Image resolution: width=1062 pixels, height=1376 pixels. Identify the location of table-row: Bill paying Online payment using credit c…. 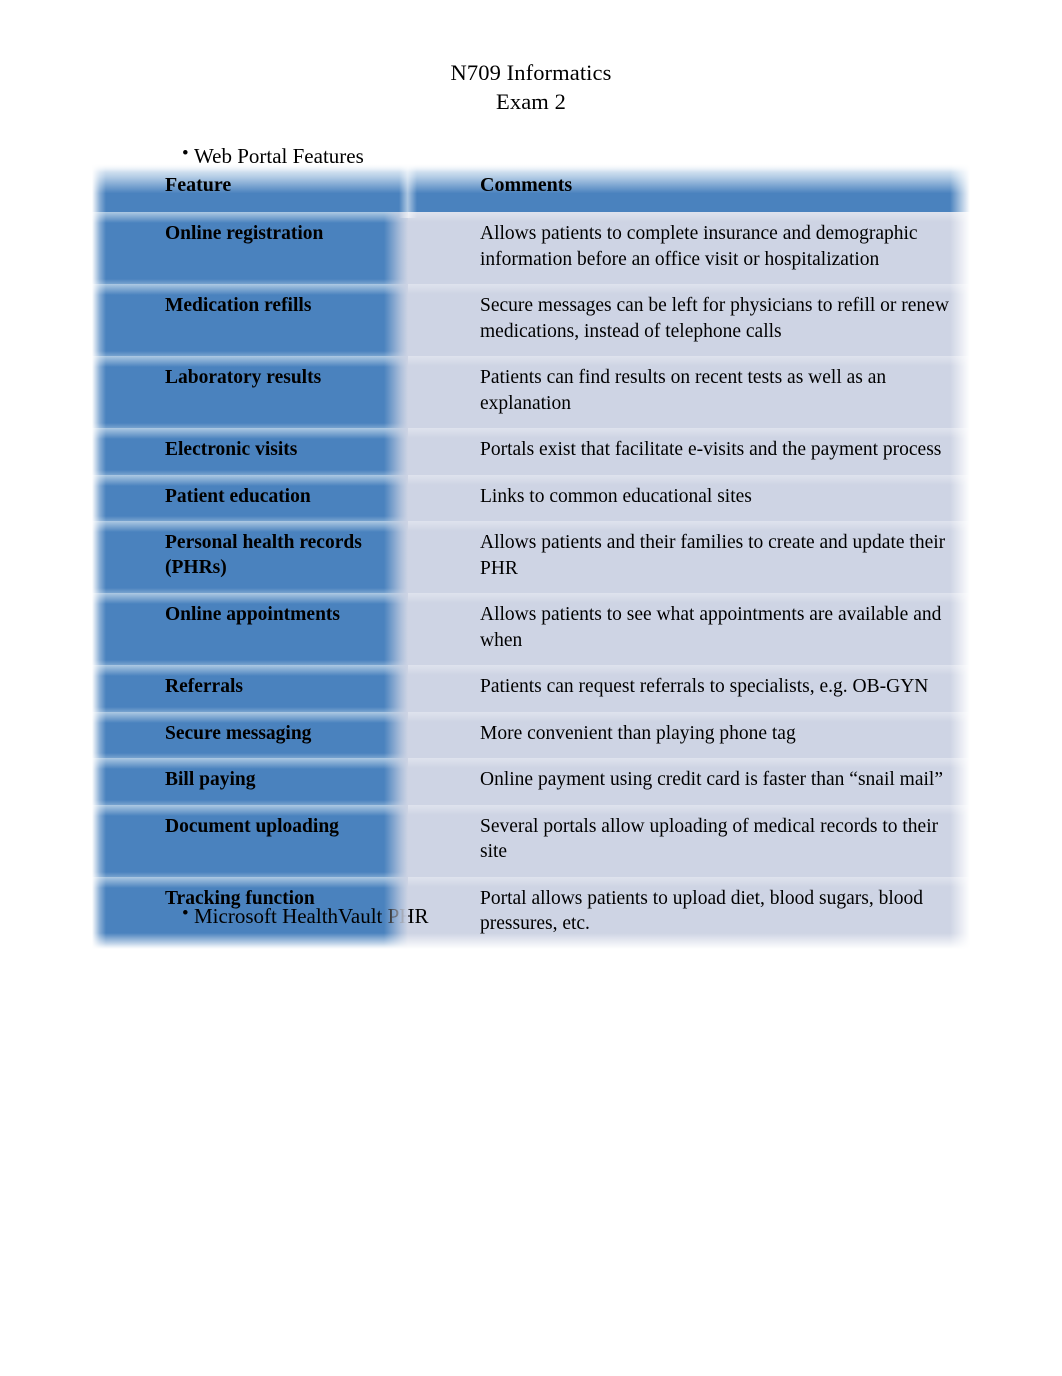
(531, 781).